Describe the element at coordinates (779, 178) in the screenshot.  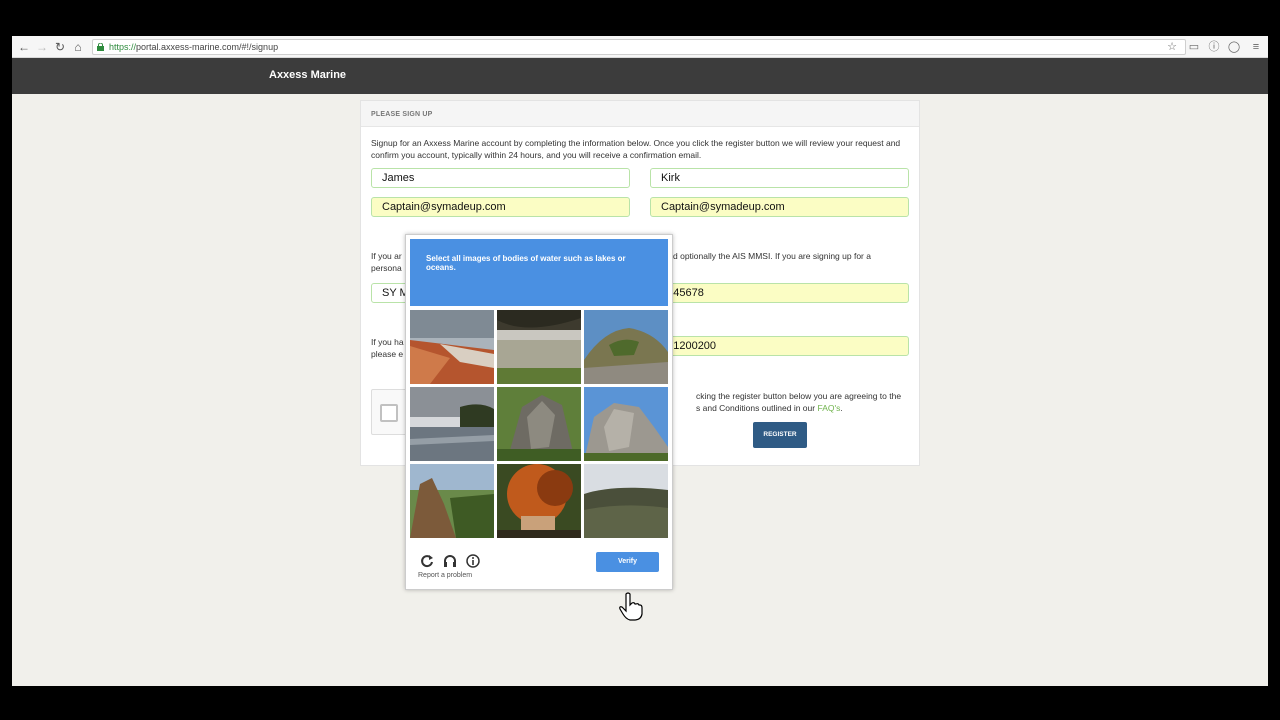
I see `last-name-input: Kirk` at that location.